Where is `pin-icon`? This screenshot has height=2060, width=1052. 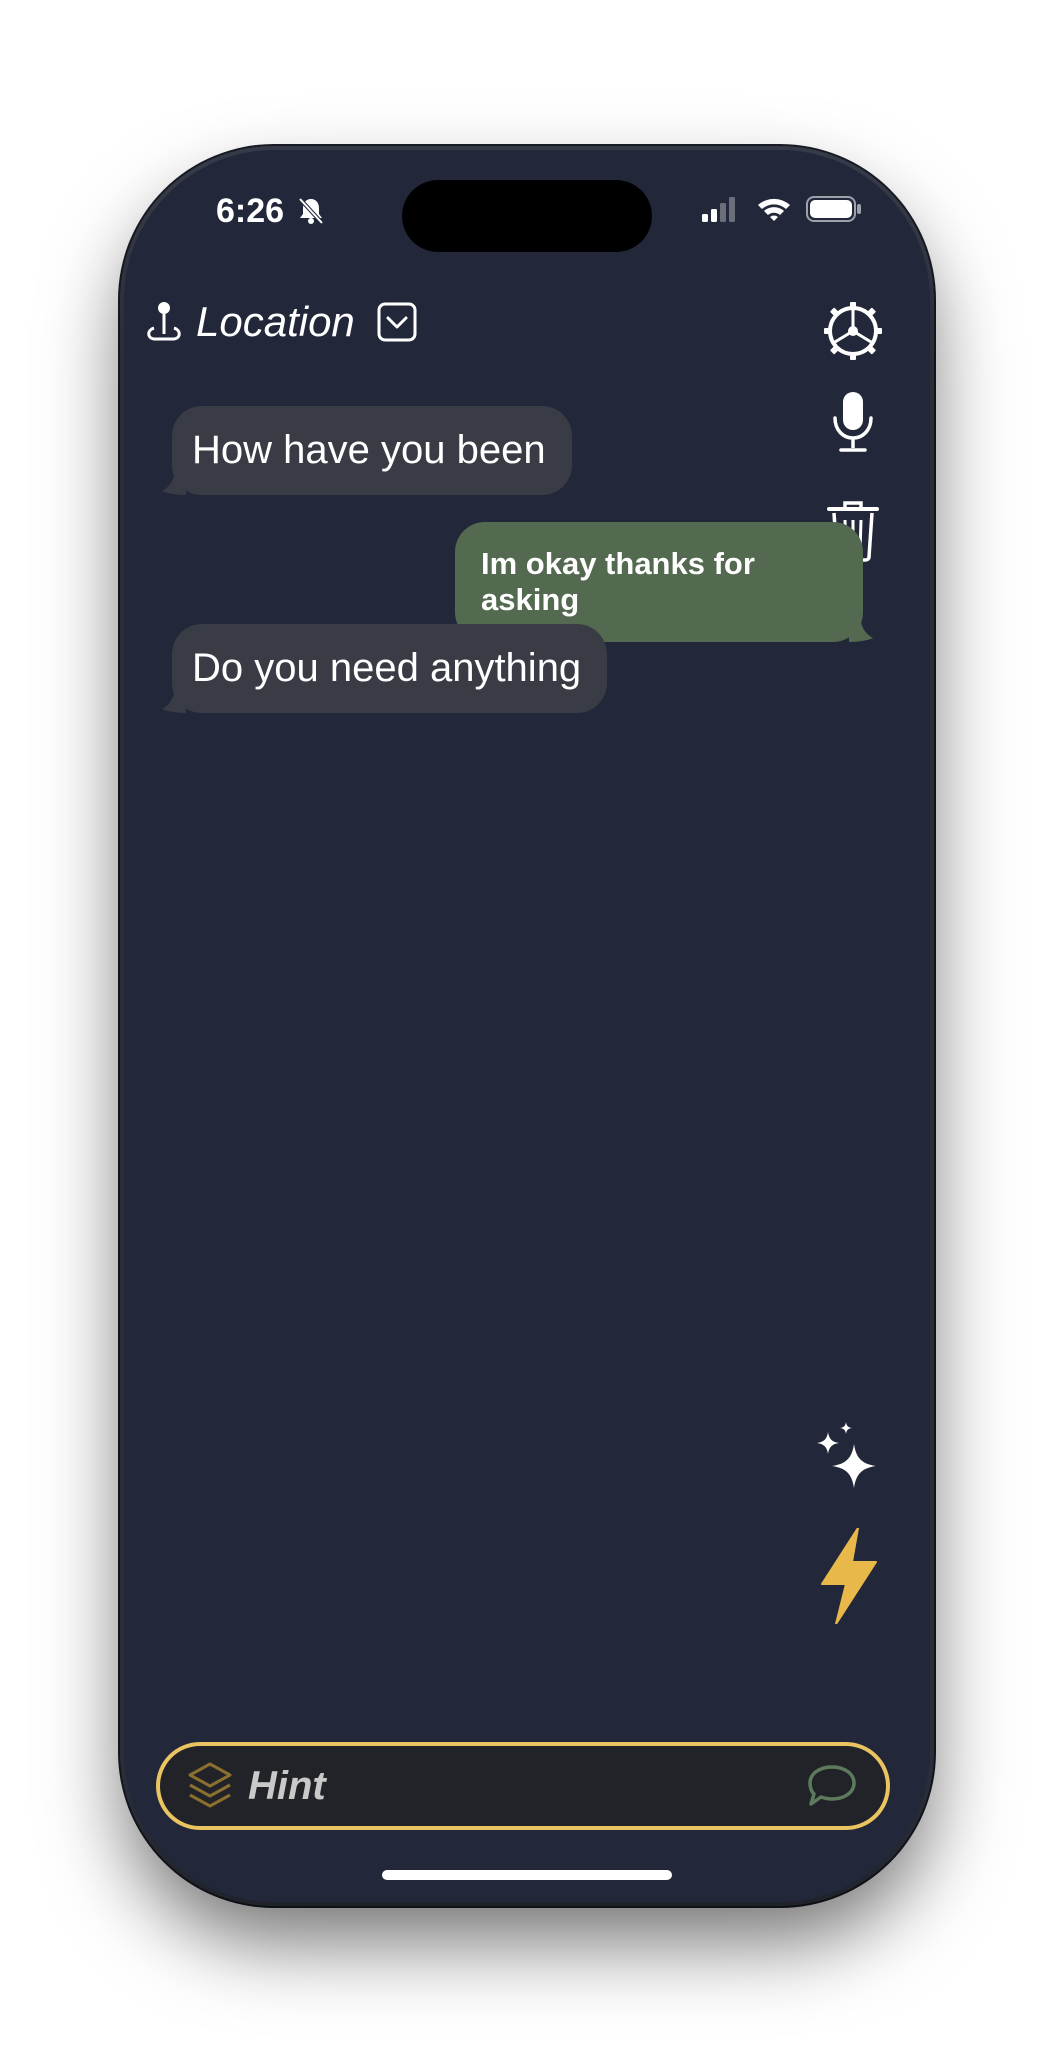
pin-icon is located at coordinates (164, 321).